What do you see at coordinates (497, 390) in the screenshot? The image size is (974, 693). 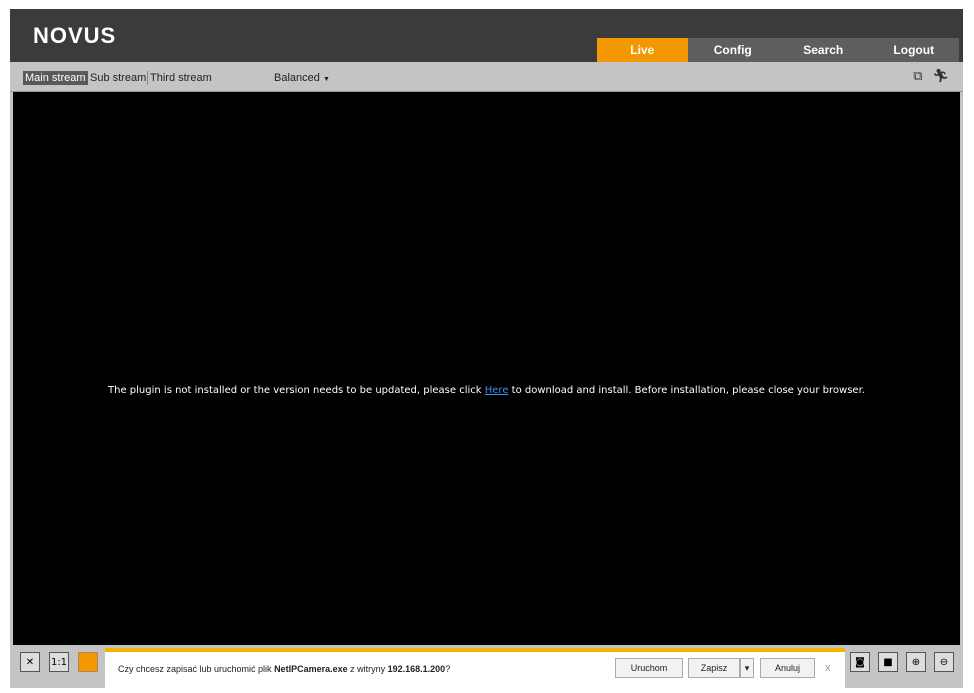 I see `download-plugin-link: Here` at bounding box center [497, 390].